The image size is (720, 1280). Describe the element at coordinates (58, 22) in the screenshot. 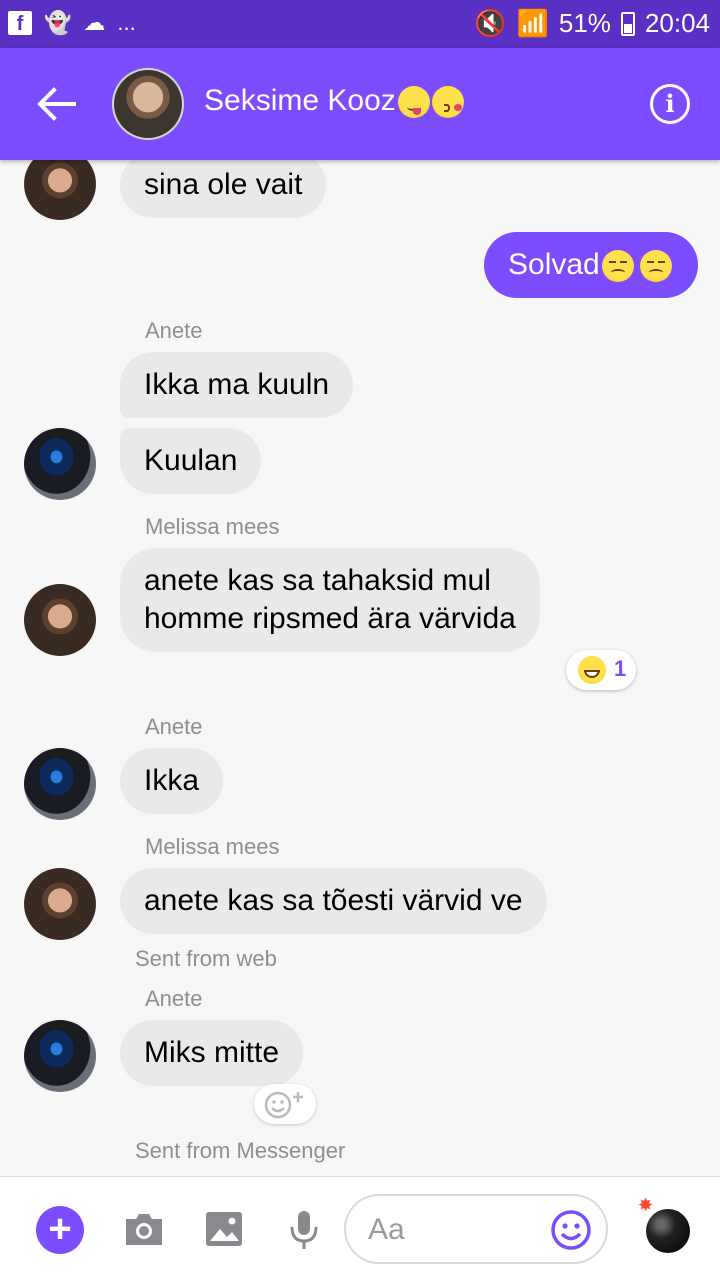

I see `snapchat-icon: 👻` at that location.